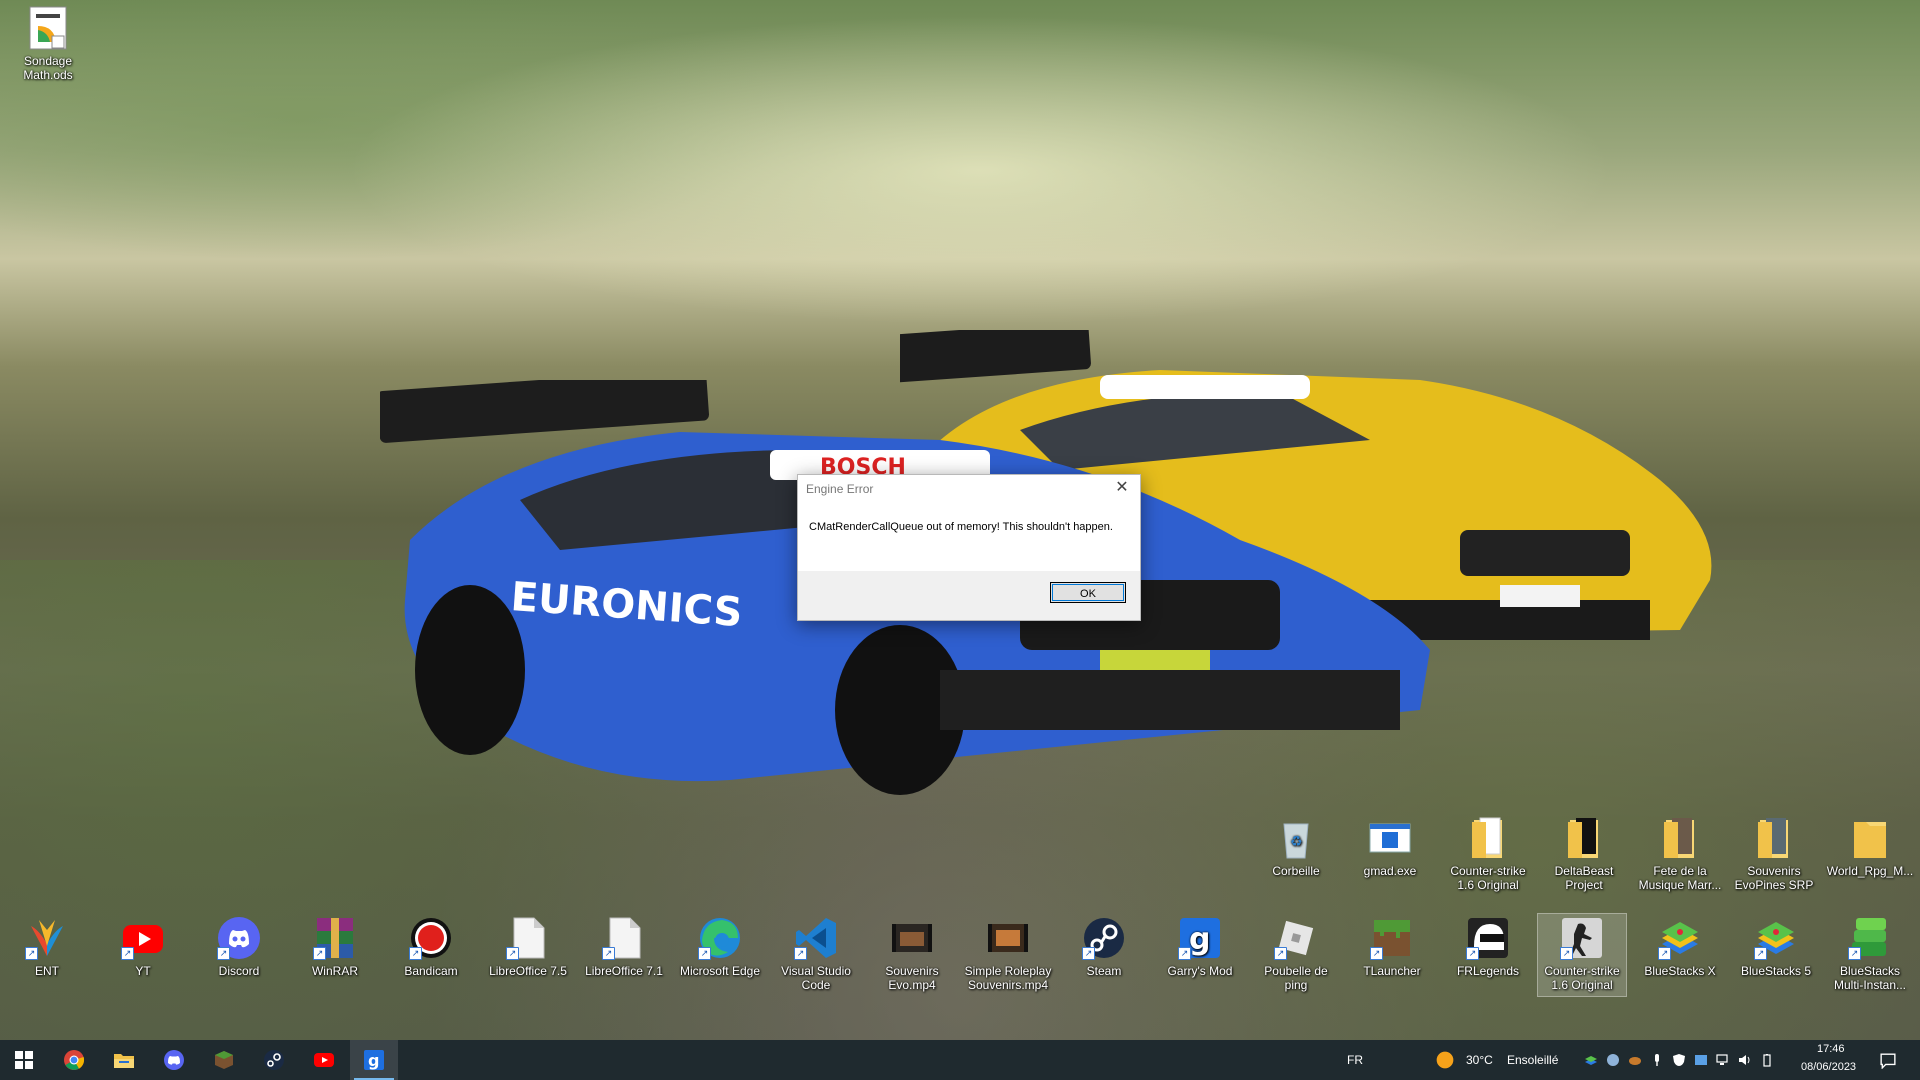  What do you see at coordinates (1701, 1060) in the screenshot?
I see `app-tray-icon` at bounding box center [1701, 1060].